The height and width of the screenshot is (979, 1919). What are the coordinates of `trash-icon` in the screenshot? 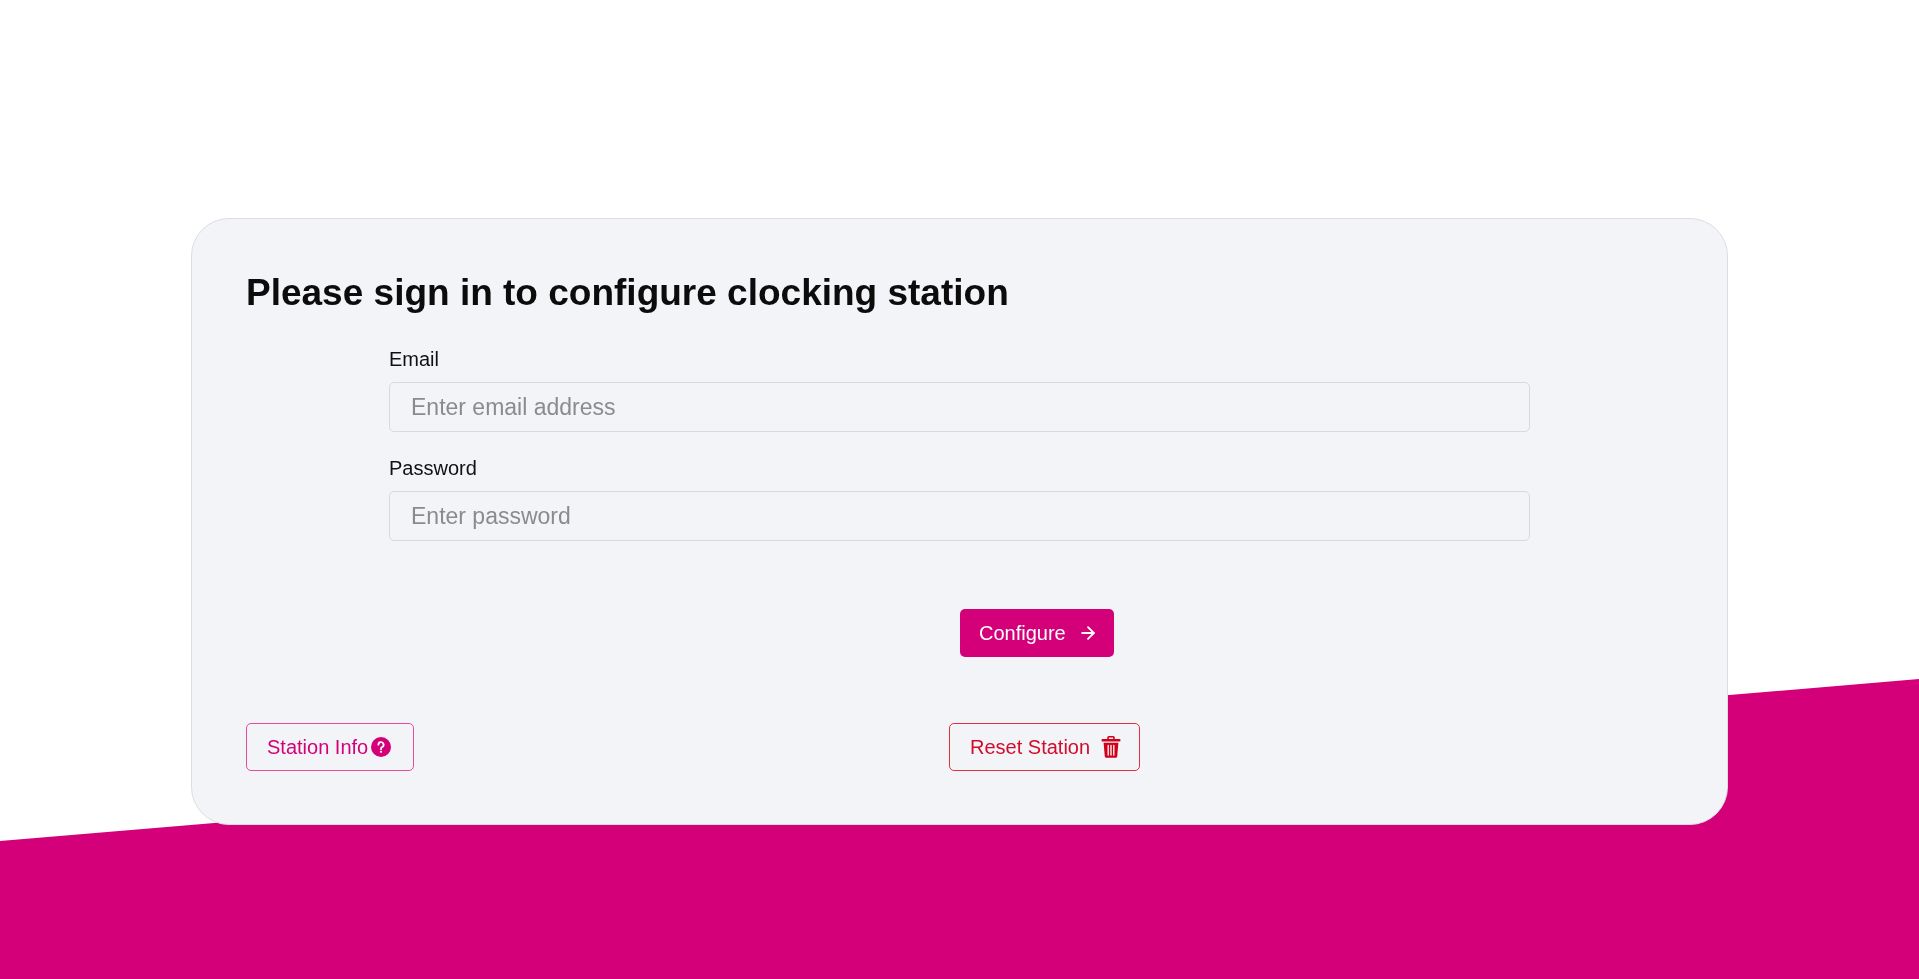 It's located at (1111, 747).